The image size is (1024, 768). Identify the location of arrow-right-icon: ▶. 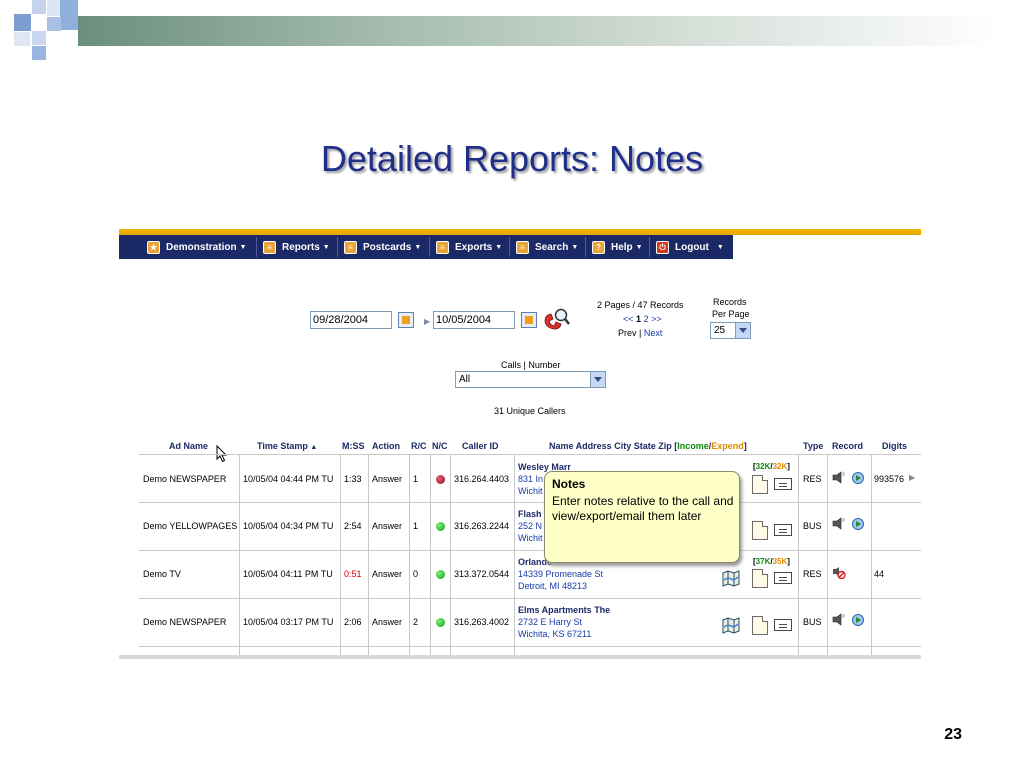
(427, 321).